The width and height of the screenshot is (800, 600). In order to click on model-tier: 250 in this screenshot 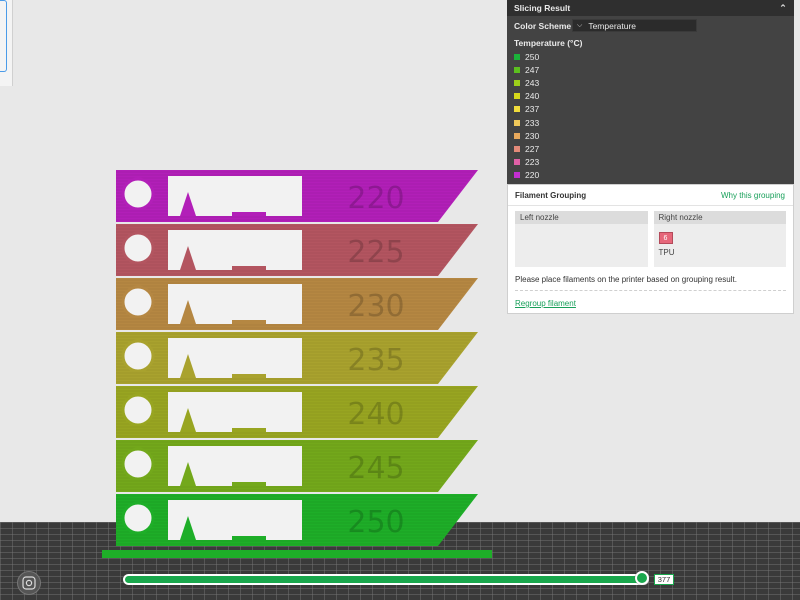, I will do `click(297, 520)`.